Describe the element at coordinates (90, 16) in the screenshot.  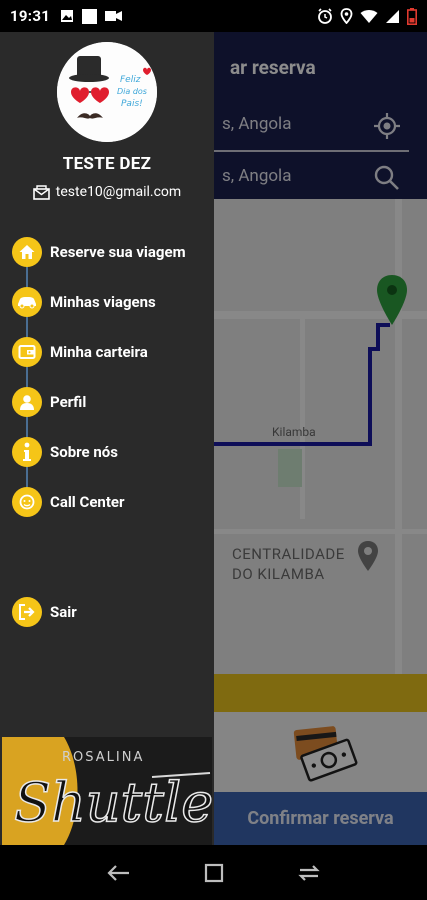
I see `square-notification-icon` at that location.